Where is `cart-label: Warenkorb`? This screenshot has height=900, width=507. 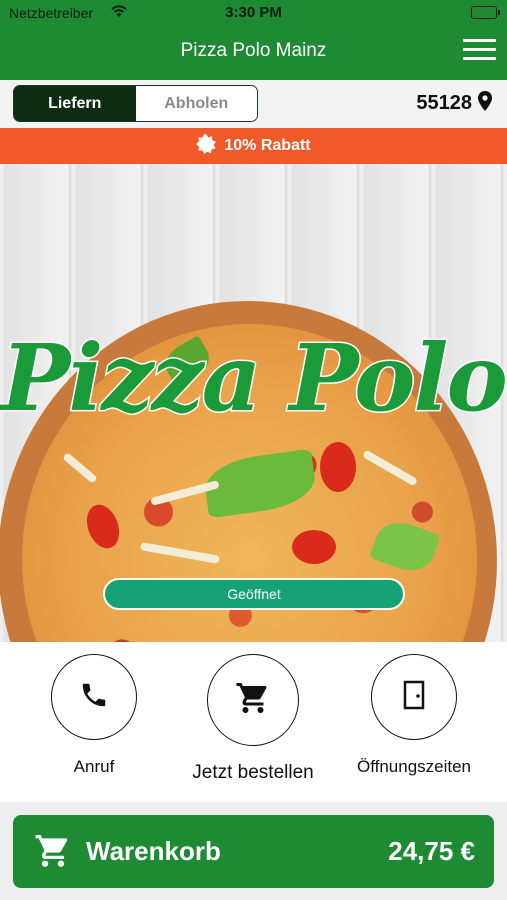
cart-label: Warenkorb is located at coordinates (153, 851).